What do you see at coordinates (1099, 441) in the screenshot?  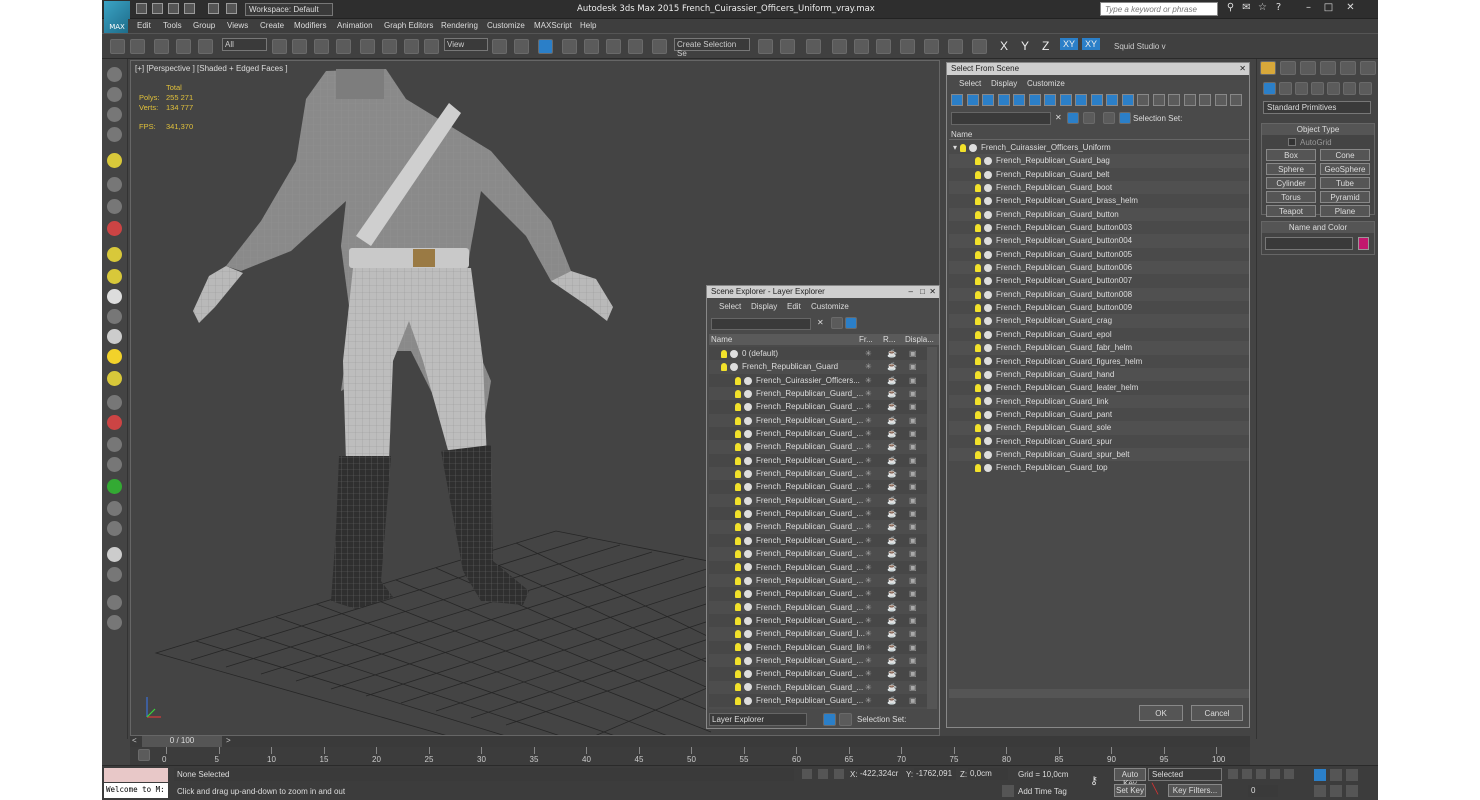 I see `object-row: French_Republican_Guard_spur` at bounding box center [1099, 441].